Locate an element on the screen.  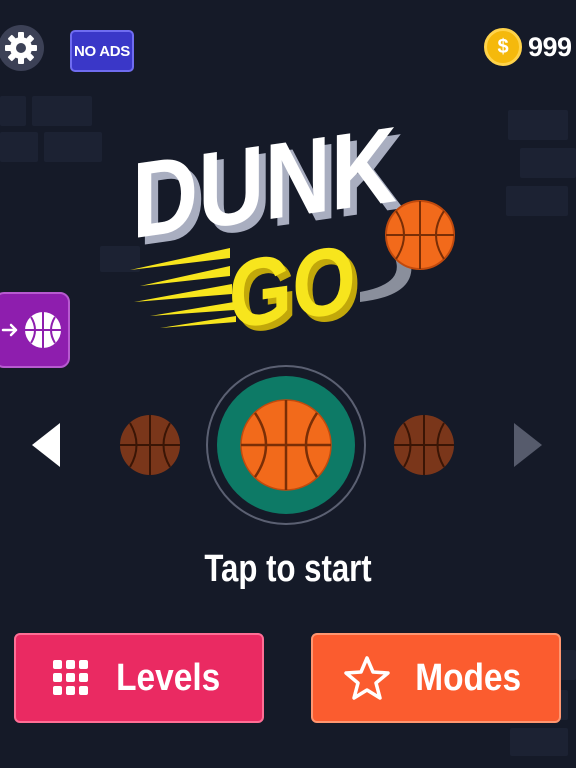
coin-icon: $ is located at coordinates (503, 47).